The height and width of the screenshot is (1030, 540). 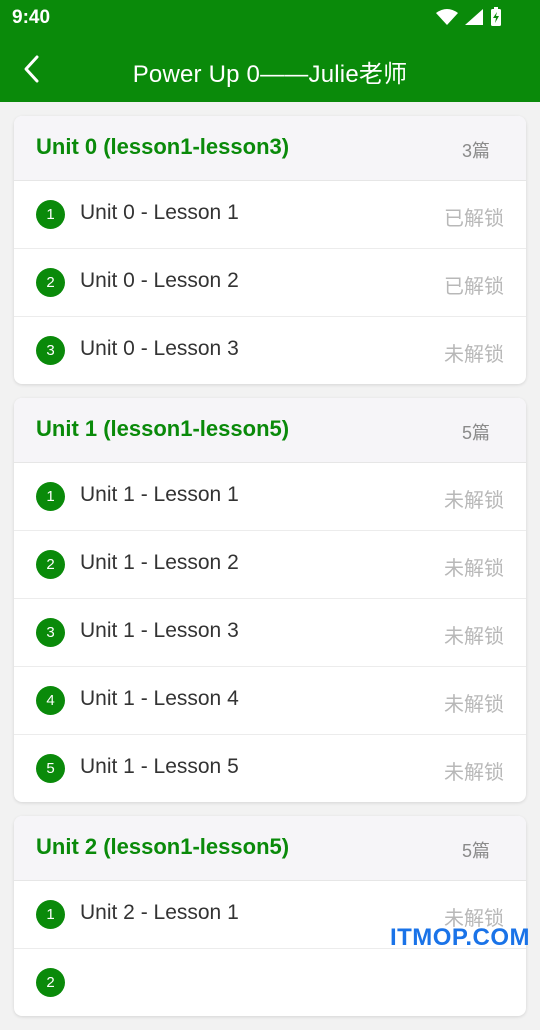 What do you see at coordinates (270, 497) in the screenshot?
I see `lesson-row: 1 Unit 1 - Lesson 1 未解锁` at bounding box center [270, 497].